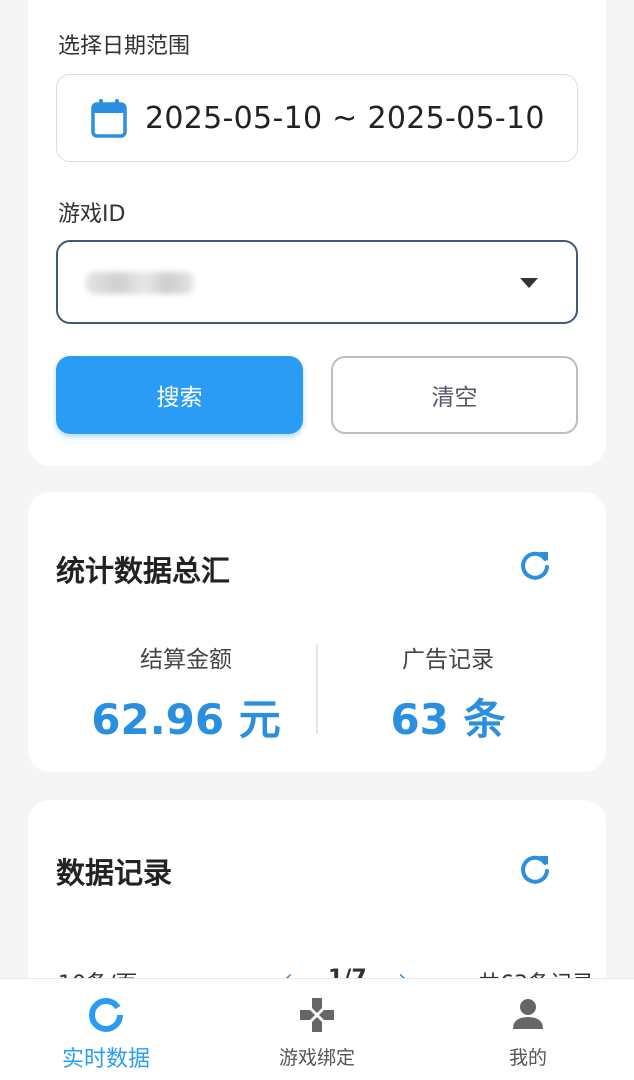  What do you see at coordinates (527, 1058) in the screenshot?
I see `nav-label-mine: 我的` at bounding box center [527, 1058].